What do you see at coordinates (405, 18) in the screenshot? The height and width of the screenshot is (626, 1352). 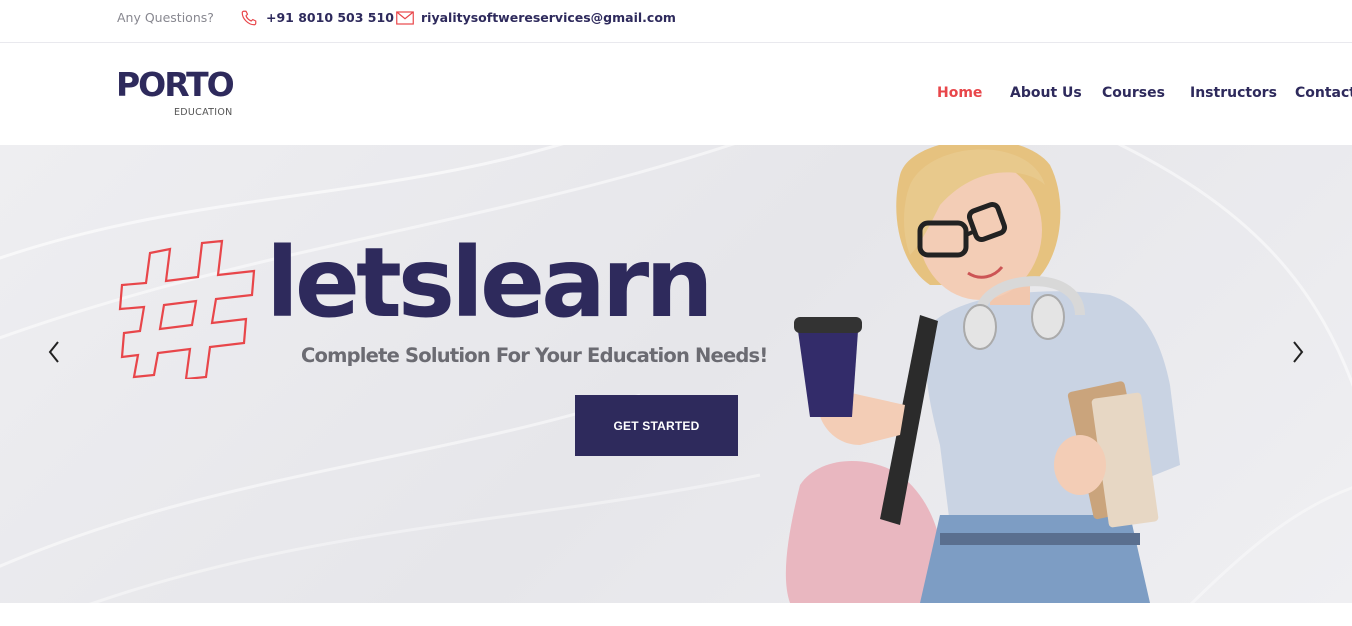 I see `mail-icon` at bounding box center [405, 18].